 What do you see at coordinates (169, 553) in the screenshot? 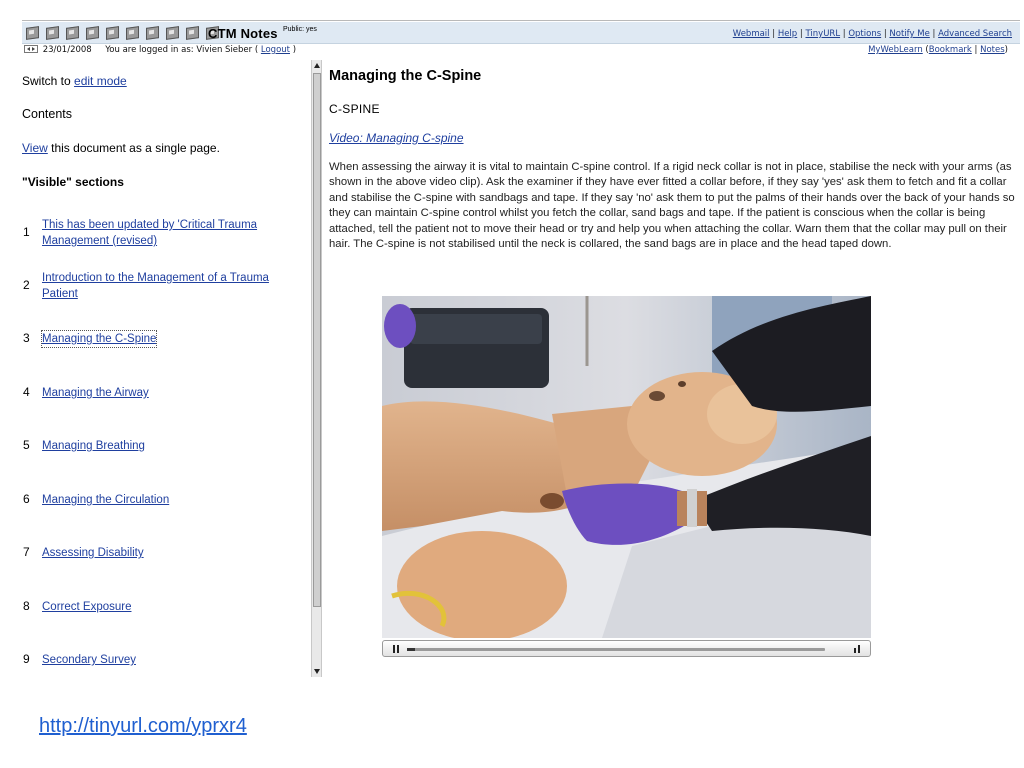
I see `section-link: Assessing Disability` at bounding box center [169, 553].